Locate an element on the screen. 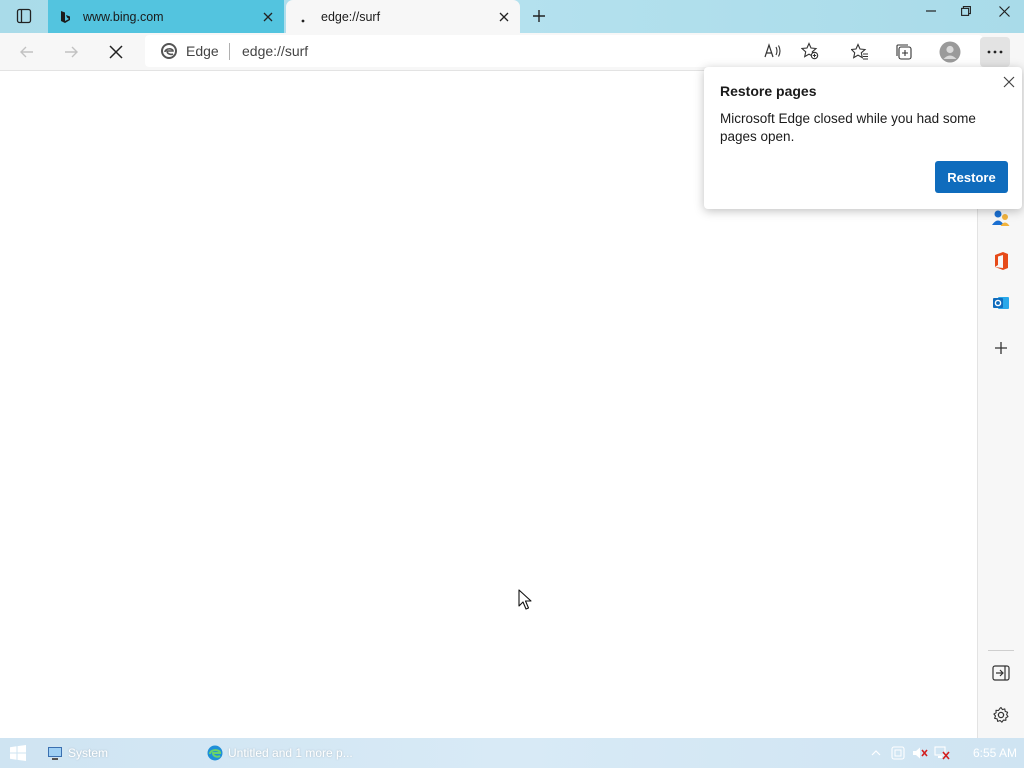 The image size is (1024, 768). site-identity-label: Edge is located at coordinates (202, 51).